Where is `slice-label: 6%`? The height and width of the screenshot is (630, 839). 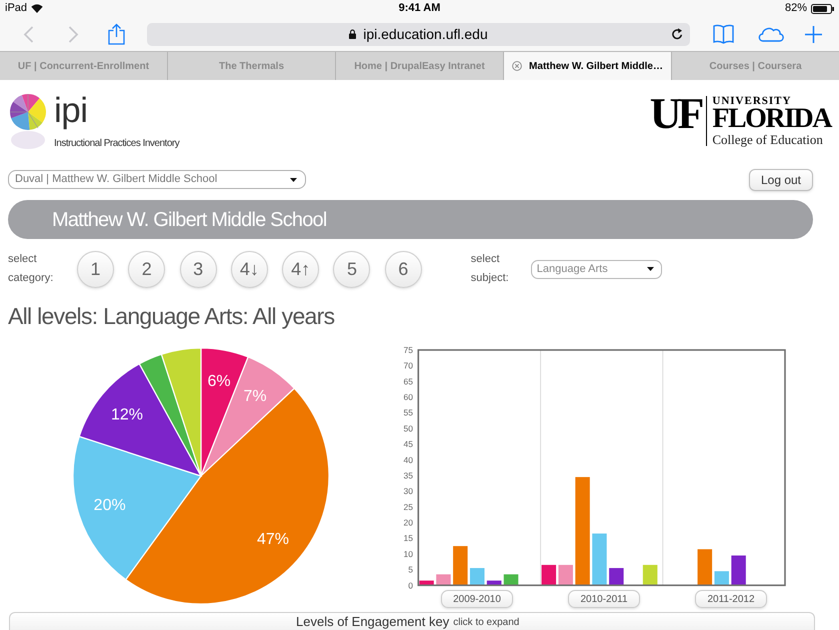 slice-label: 6% is located at coordinates (219, 381).